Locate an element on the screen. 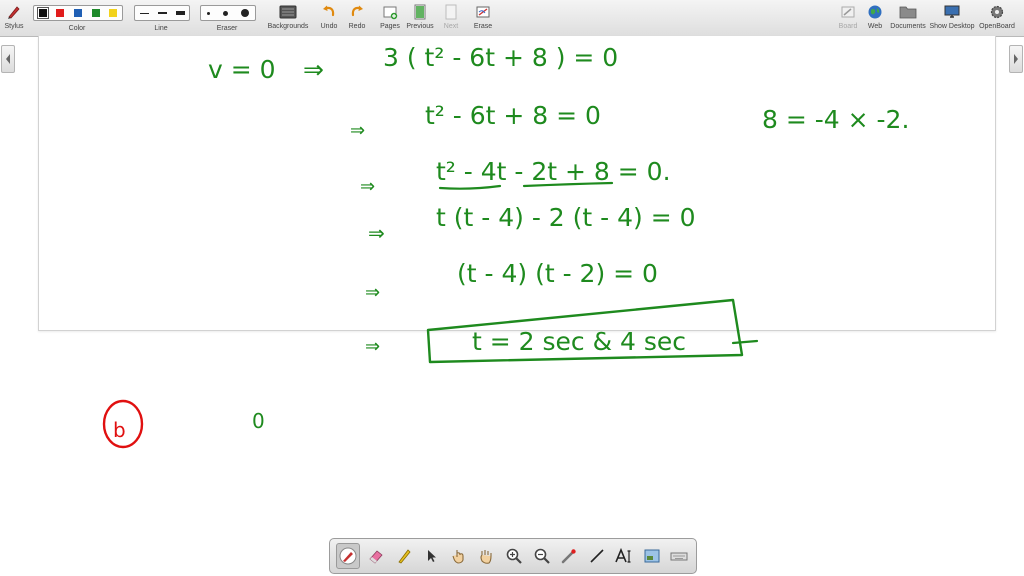 This screenshot has height=576, width=1024. ink-answer-box-tail is located at coordinates (745, 342).